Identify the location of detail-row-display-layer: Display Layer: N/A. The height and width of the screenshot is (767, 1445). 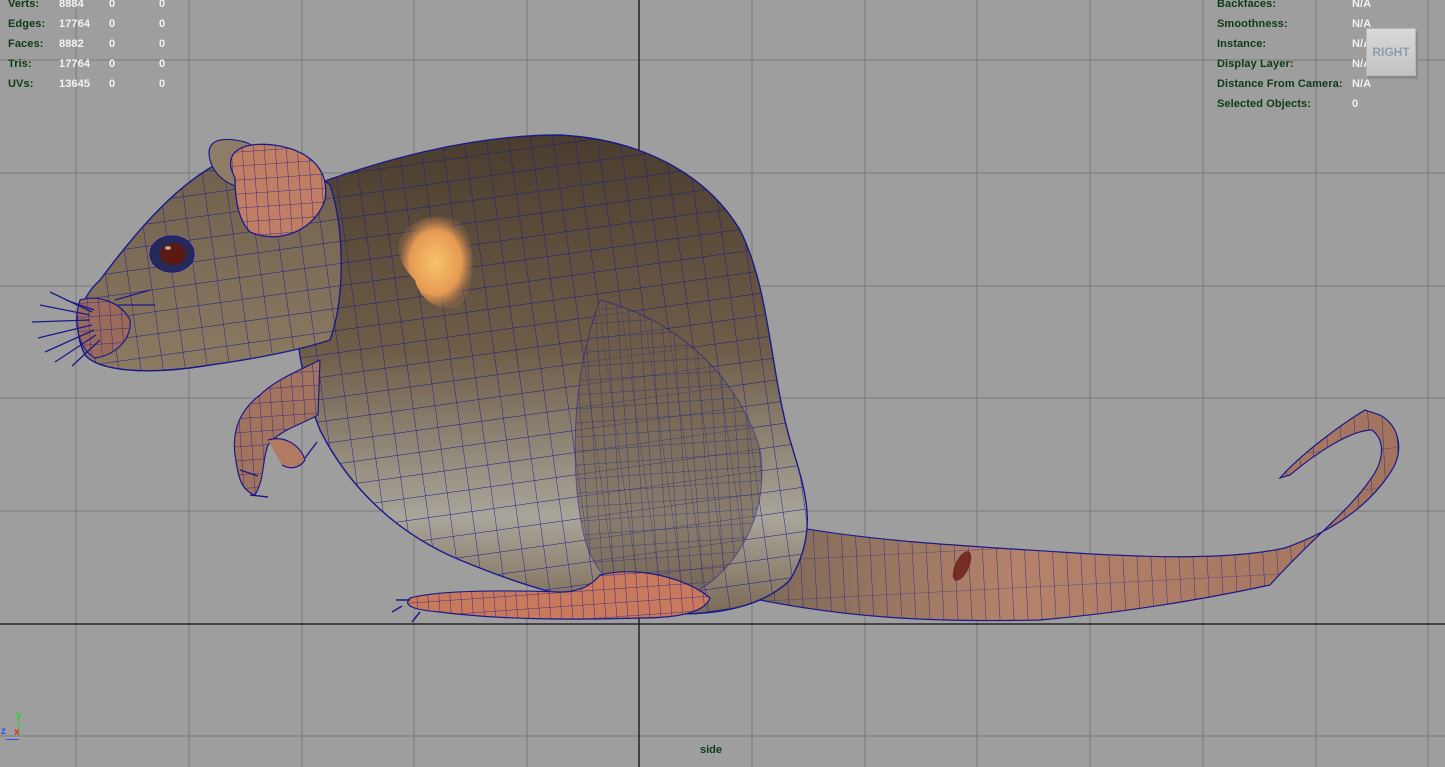
(1294, 64).